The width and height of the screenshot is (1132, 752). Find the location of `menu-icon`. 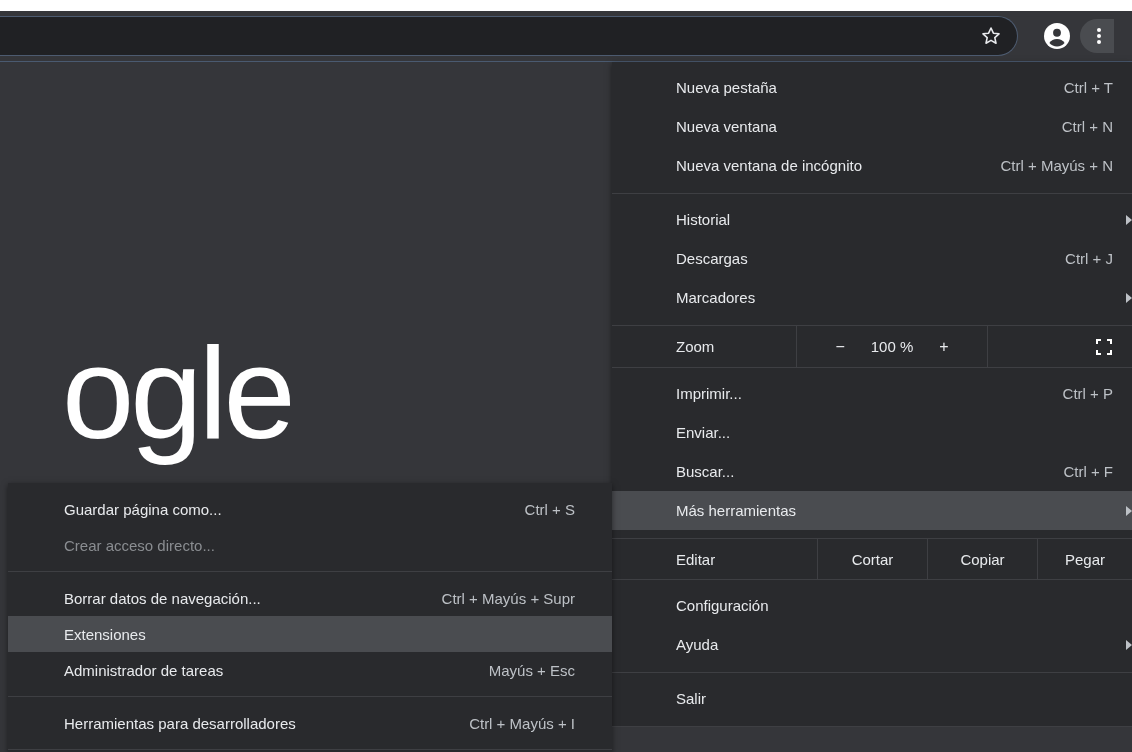

menu-icon is located at coordinates (1099, 36).